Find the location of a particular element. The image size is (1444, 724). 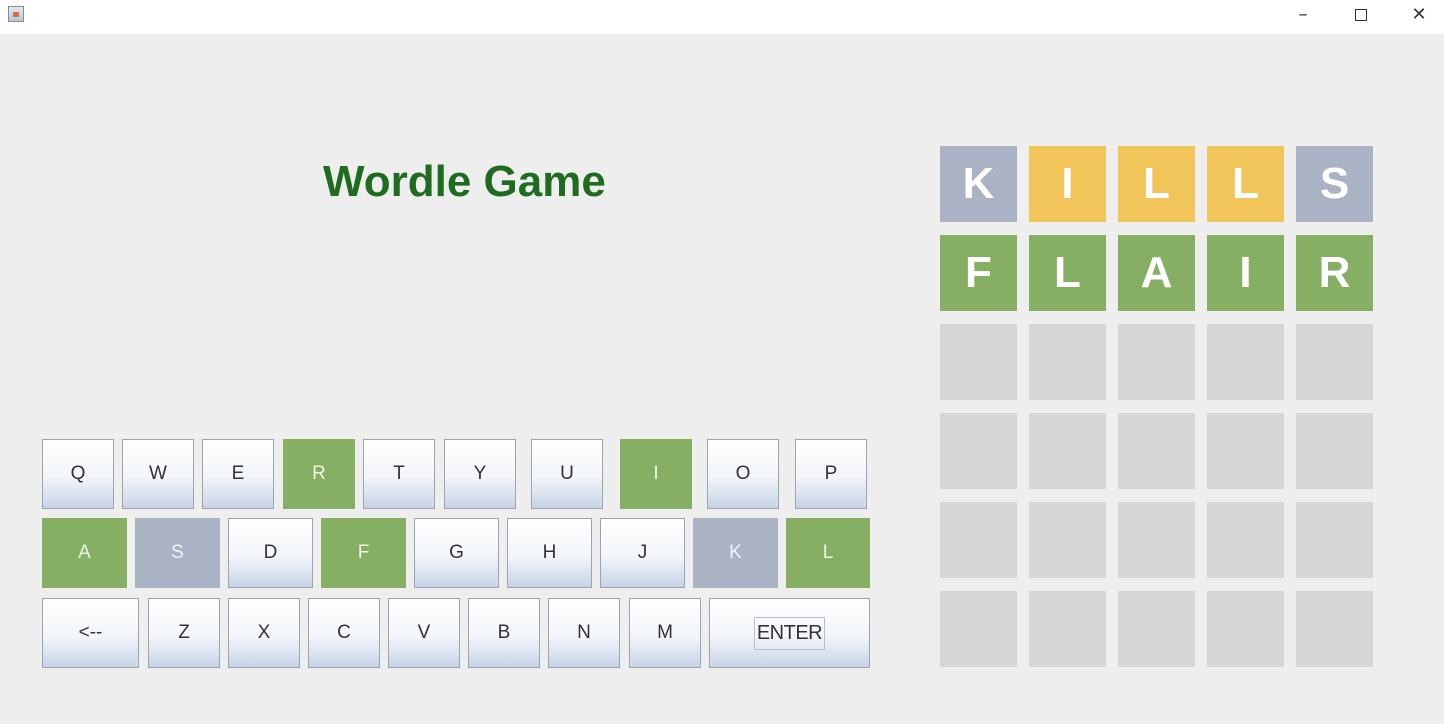

key-label: P is located at coordinates (831, 473).